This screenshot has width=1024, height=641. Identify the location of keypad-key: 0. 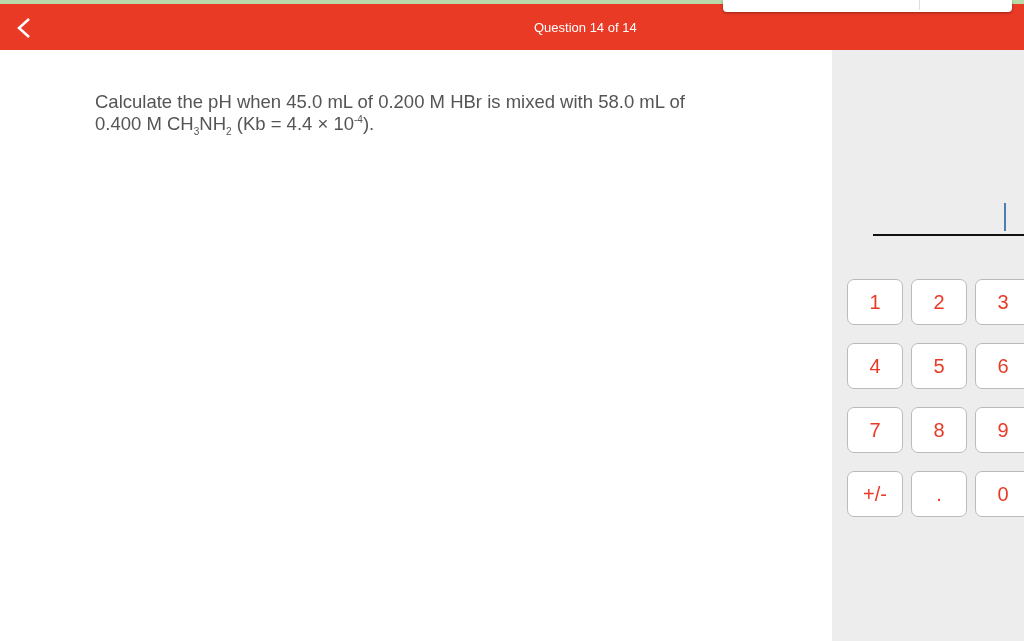
(999, 494).